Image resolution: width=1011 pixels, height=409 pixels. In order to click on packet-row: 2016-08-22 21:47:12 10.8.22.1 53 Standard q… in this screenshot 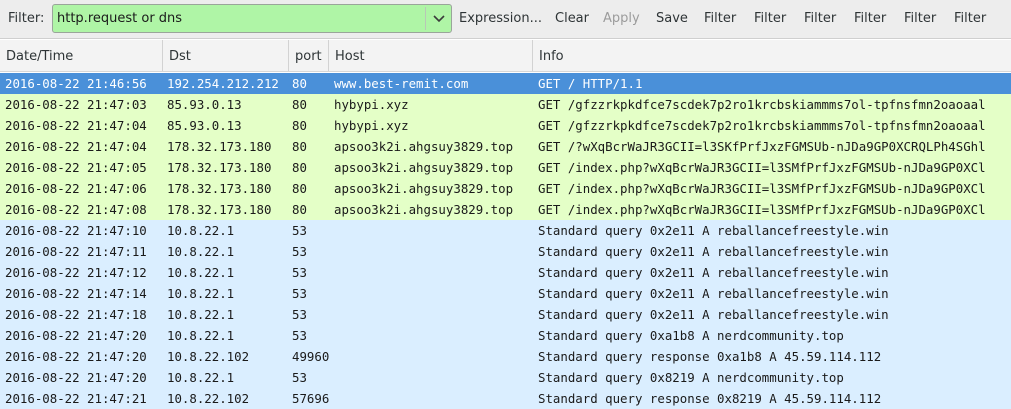, I will do `click(505, 272)`.